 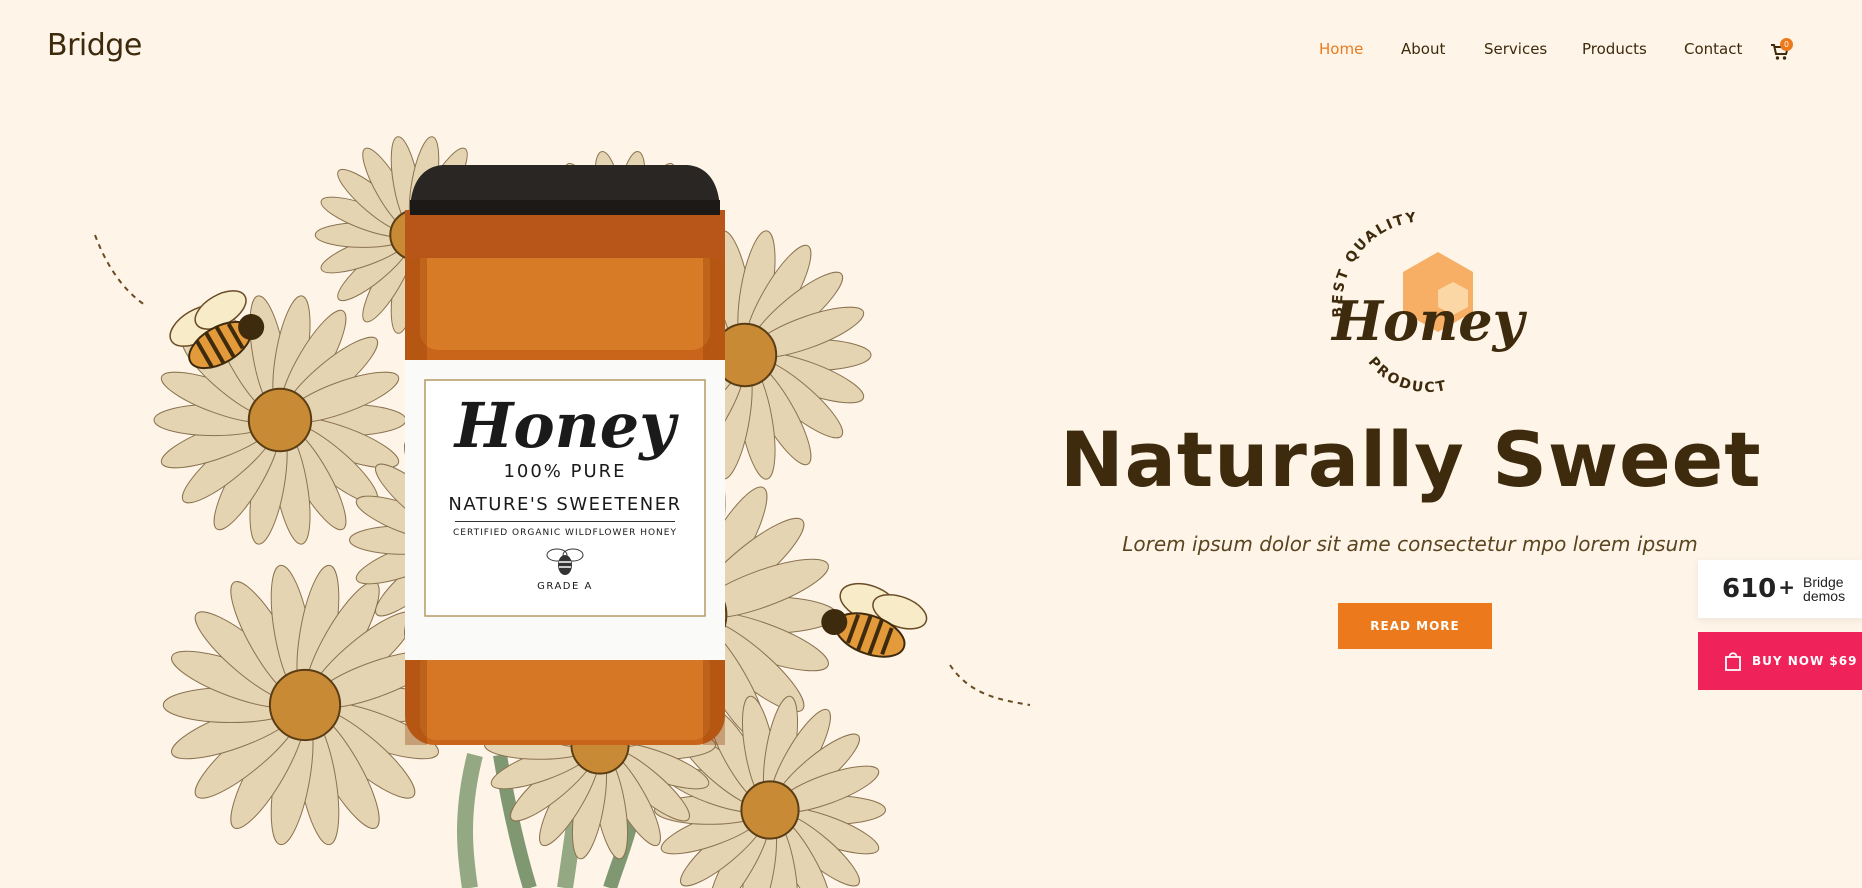 I want to click on read-more-button: READ MORE, so click(x=1415, y=626).